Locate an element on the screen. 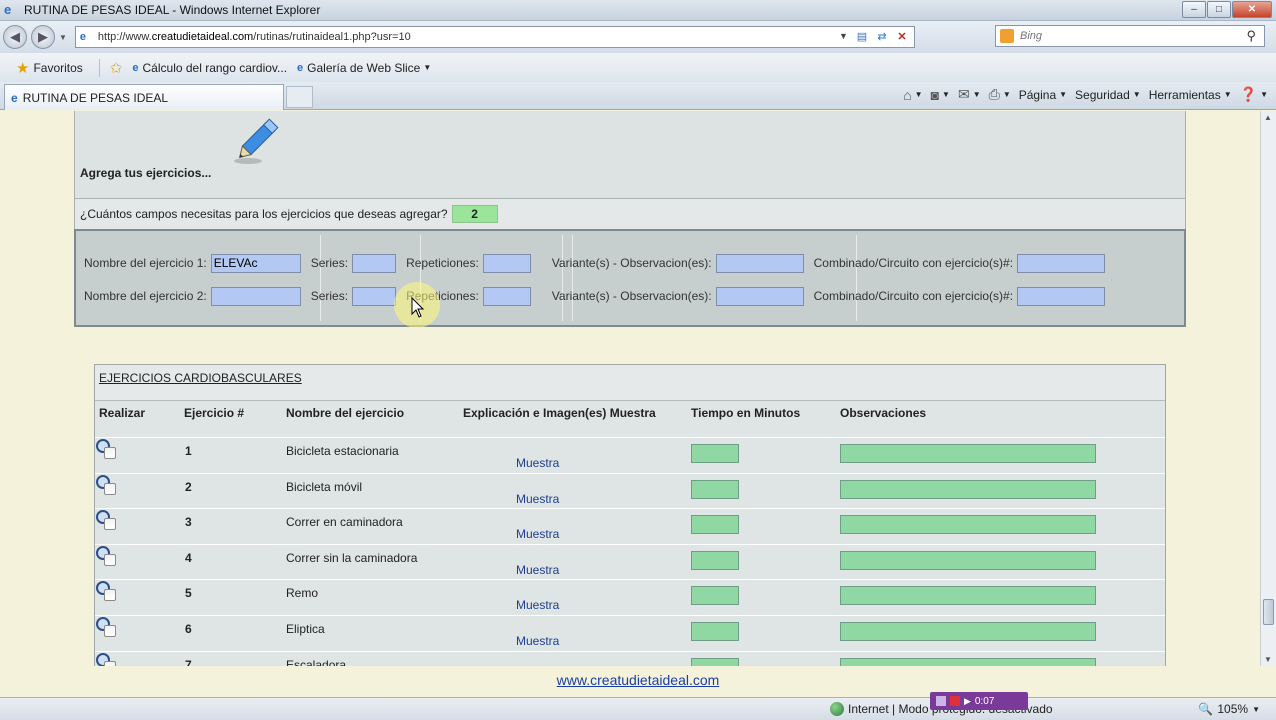 The image size is (1276, 720). exercise-number: 7 is located at coordinates (188, 661).